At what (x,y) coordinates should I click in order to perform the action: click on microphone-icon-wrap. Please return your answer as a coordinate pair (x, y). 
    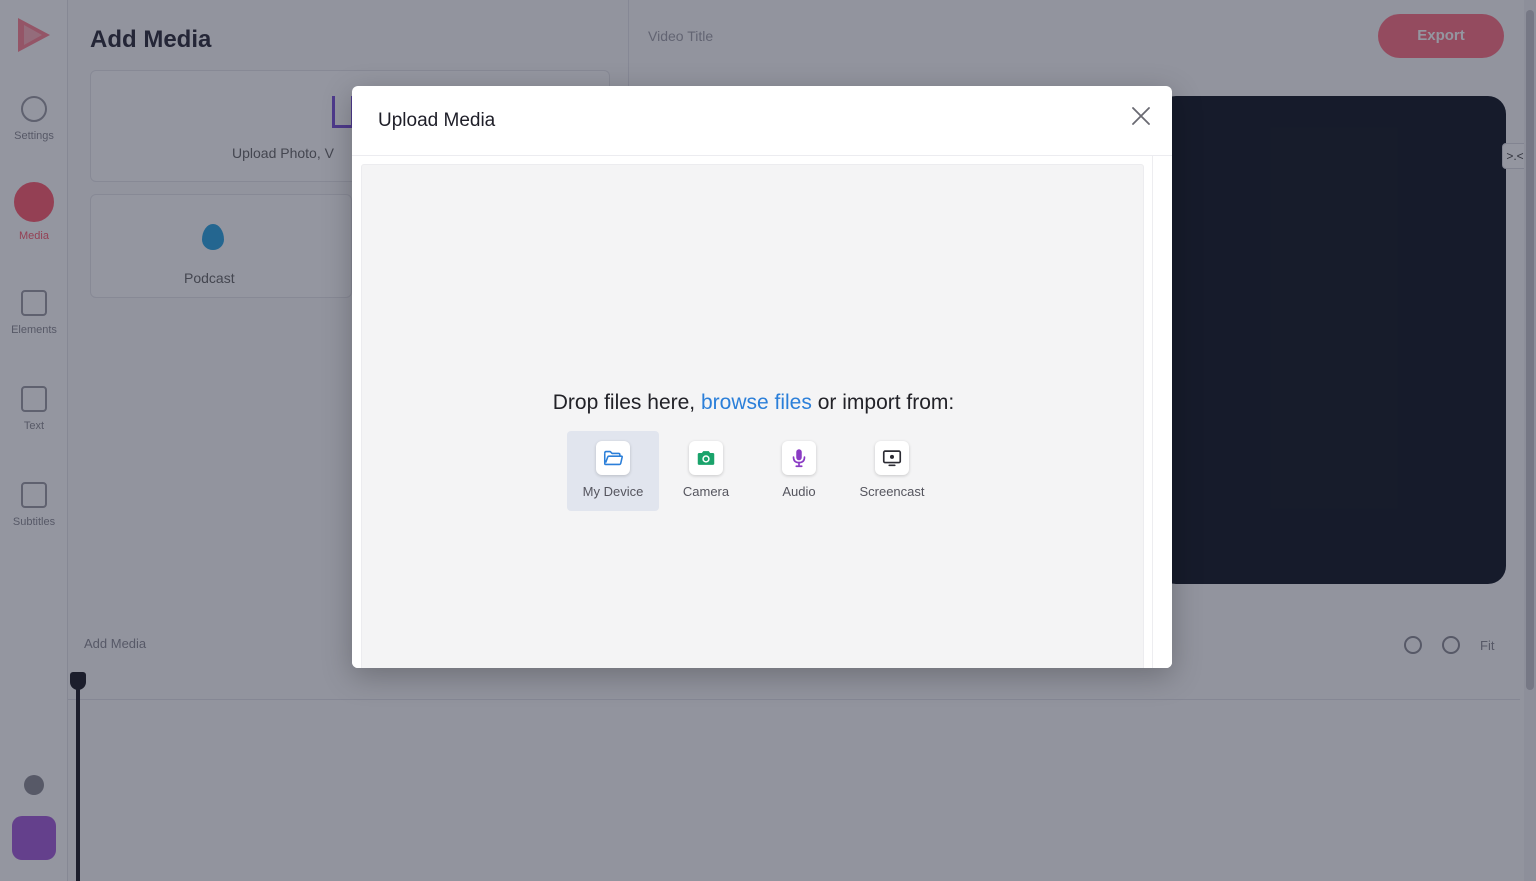
    Looking at the image, I should click on (799, 458).